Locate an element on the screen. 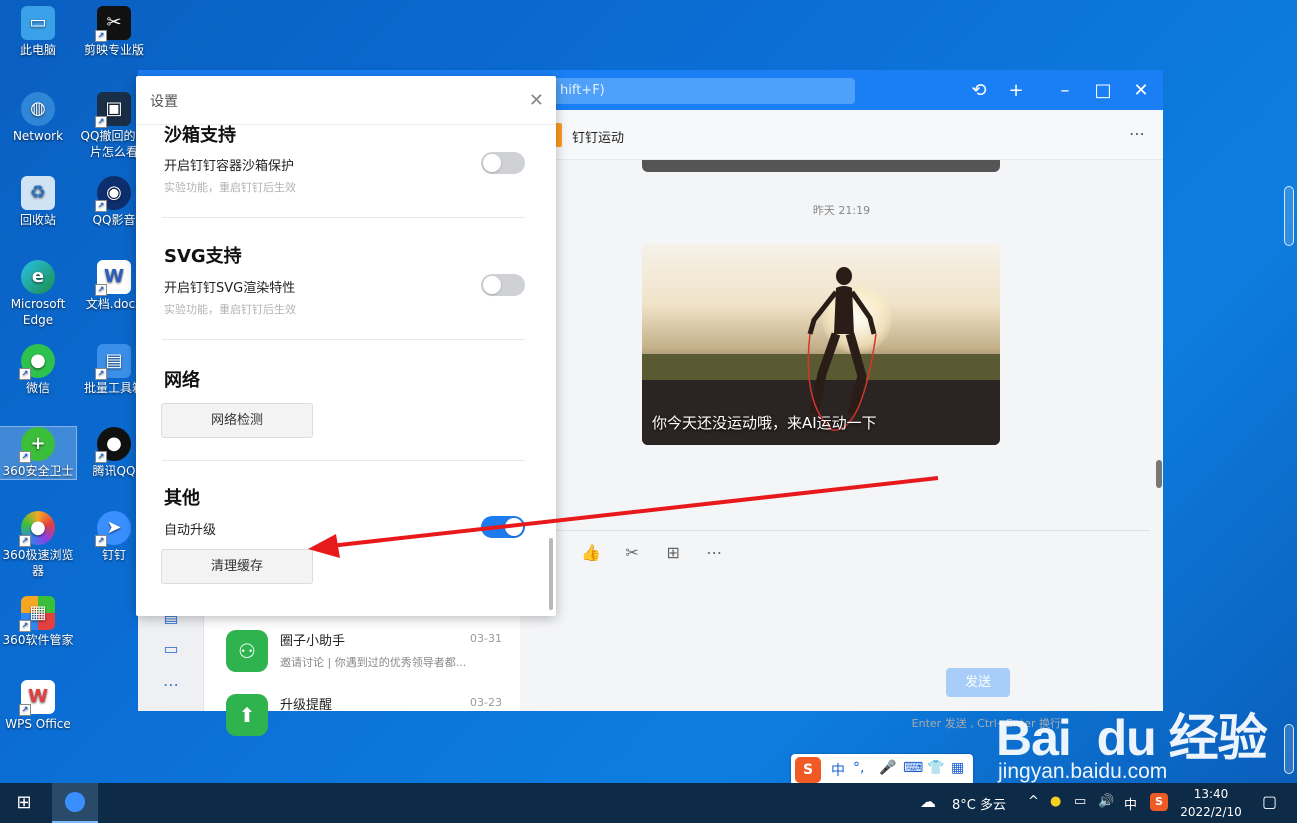  conversation-title: 圈子小助手 is located at coordinates (313, 641).